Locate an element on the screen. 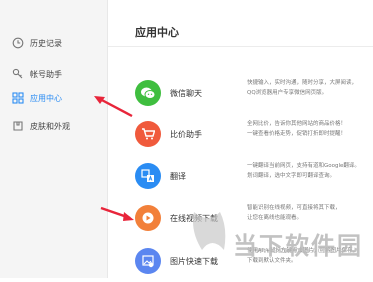 The image size is (373, 282). sidebar-item-label: 帐号助手 is located at coordinates (46, 74).